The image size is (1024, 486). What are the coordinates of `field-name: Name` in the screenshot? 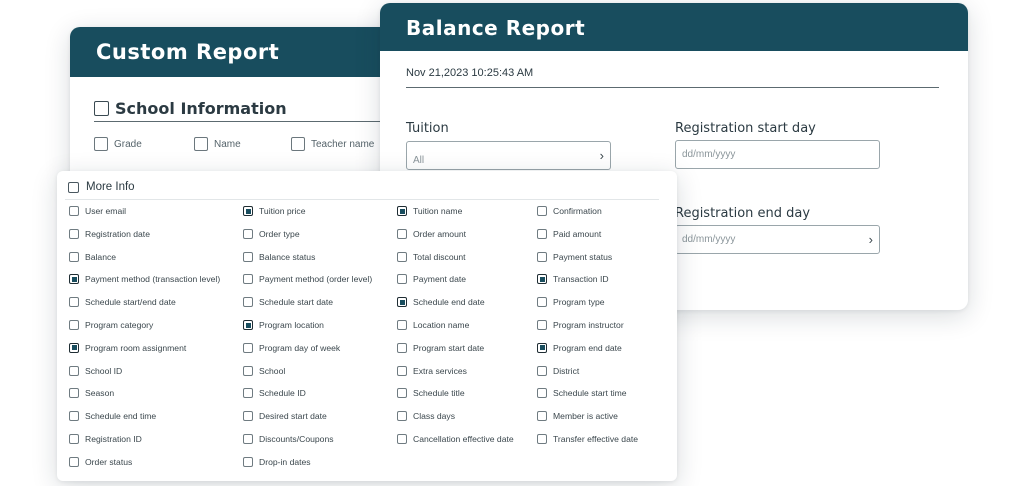 It's located at (217, 144).